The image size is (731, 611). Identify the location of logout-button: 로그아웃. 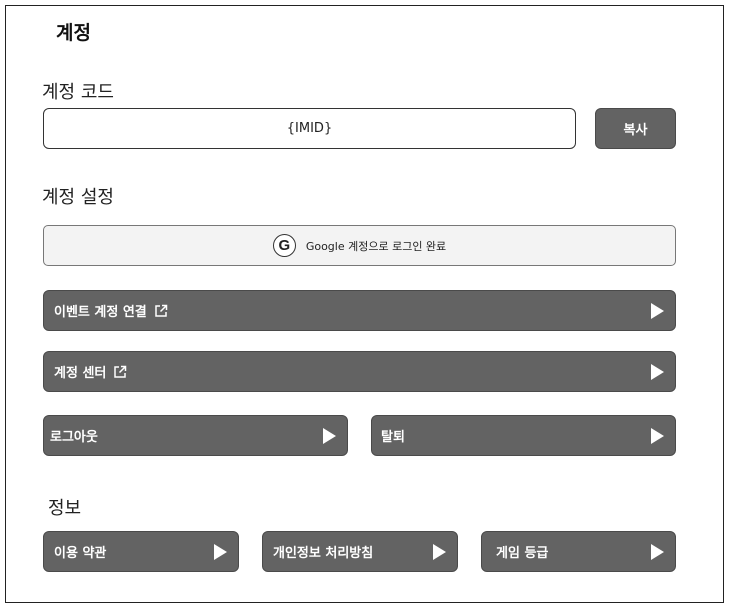
(195, 435).